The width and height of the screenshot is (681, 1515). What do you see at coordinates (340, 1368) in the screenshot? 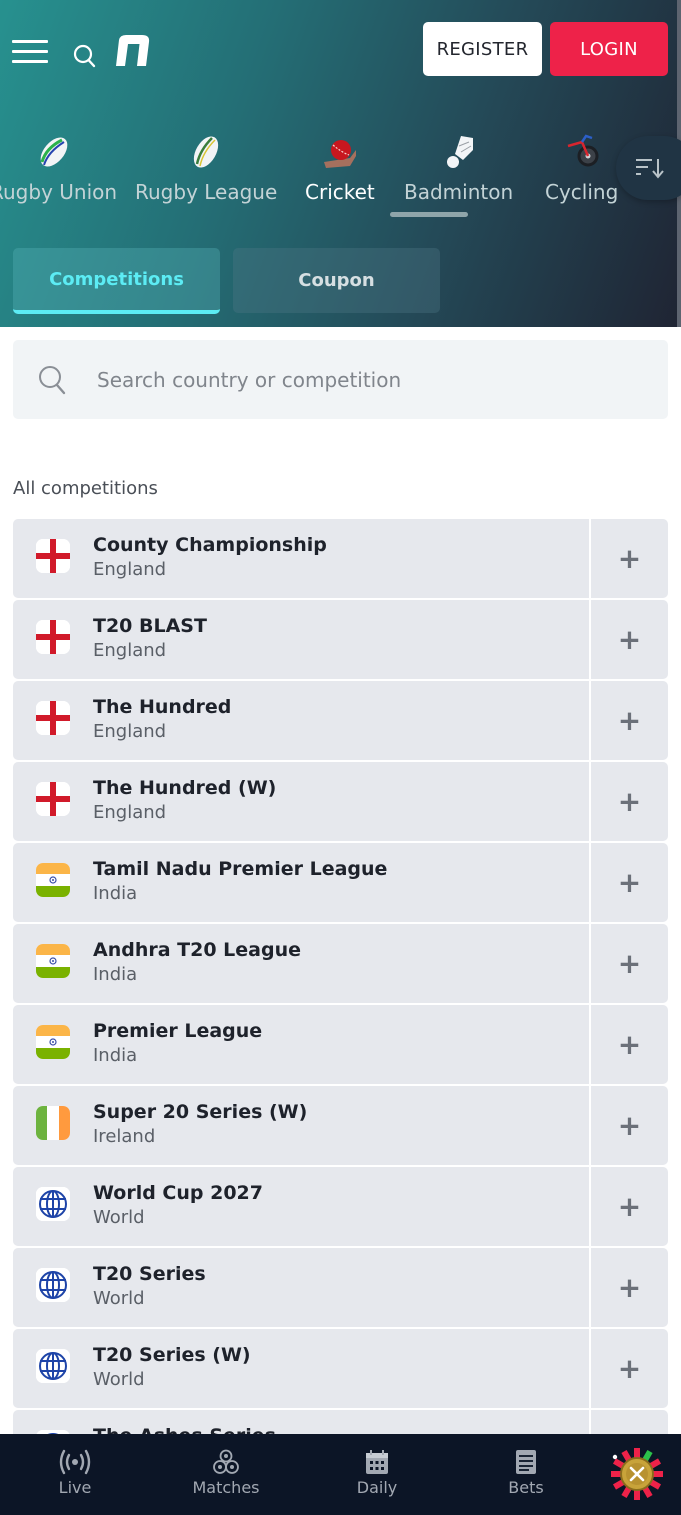
I see `competition-row: T20 Series (W) World +` at bounding box center [340, 1368].